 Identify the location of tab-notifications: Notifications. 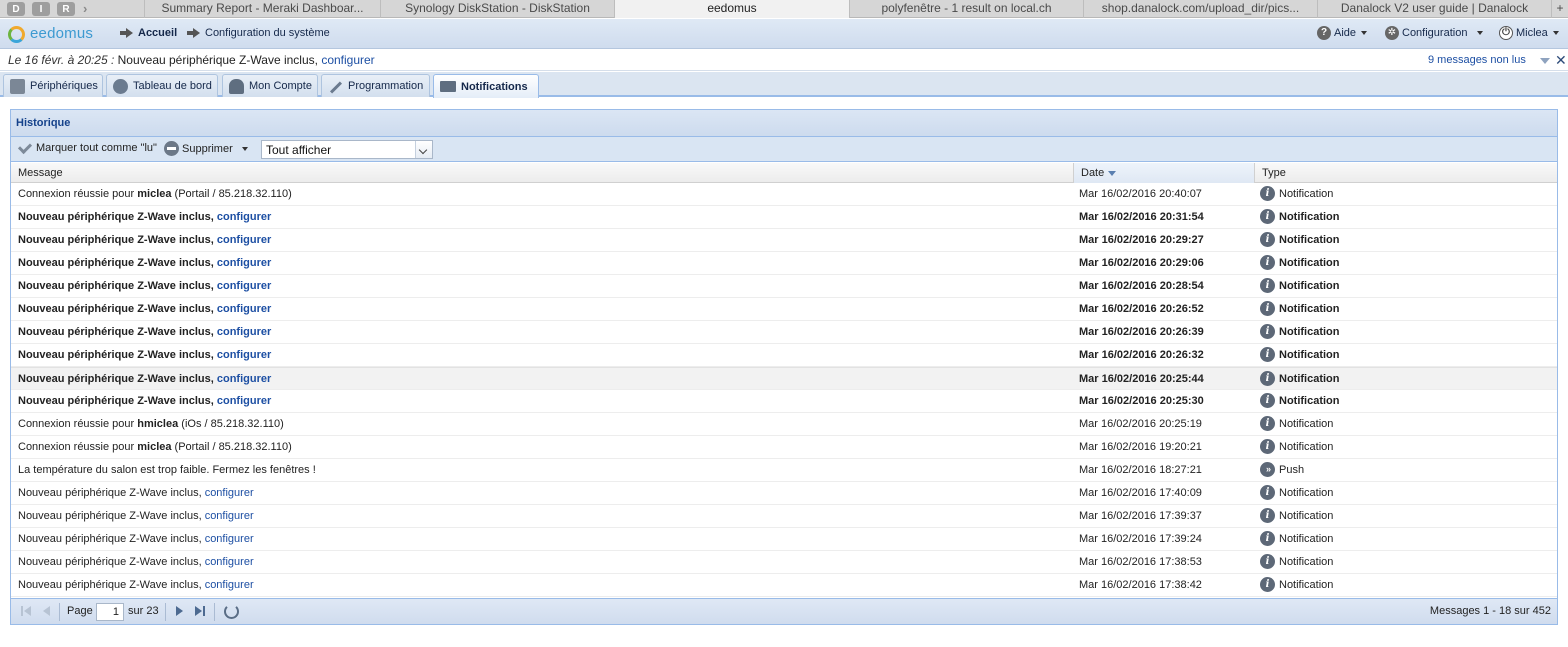
(486, 86).